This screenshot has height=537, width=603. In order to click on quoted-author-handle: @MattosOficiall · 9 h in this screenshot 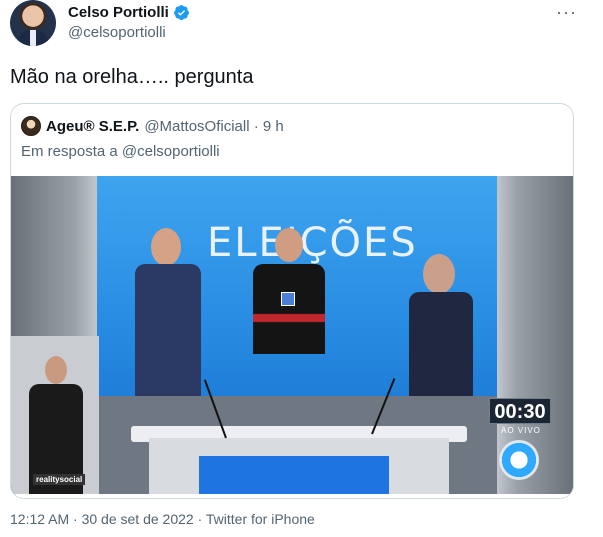, I will do `click(213, 126)`.